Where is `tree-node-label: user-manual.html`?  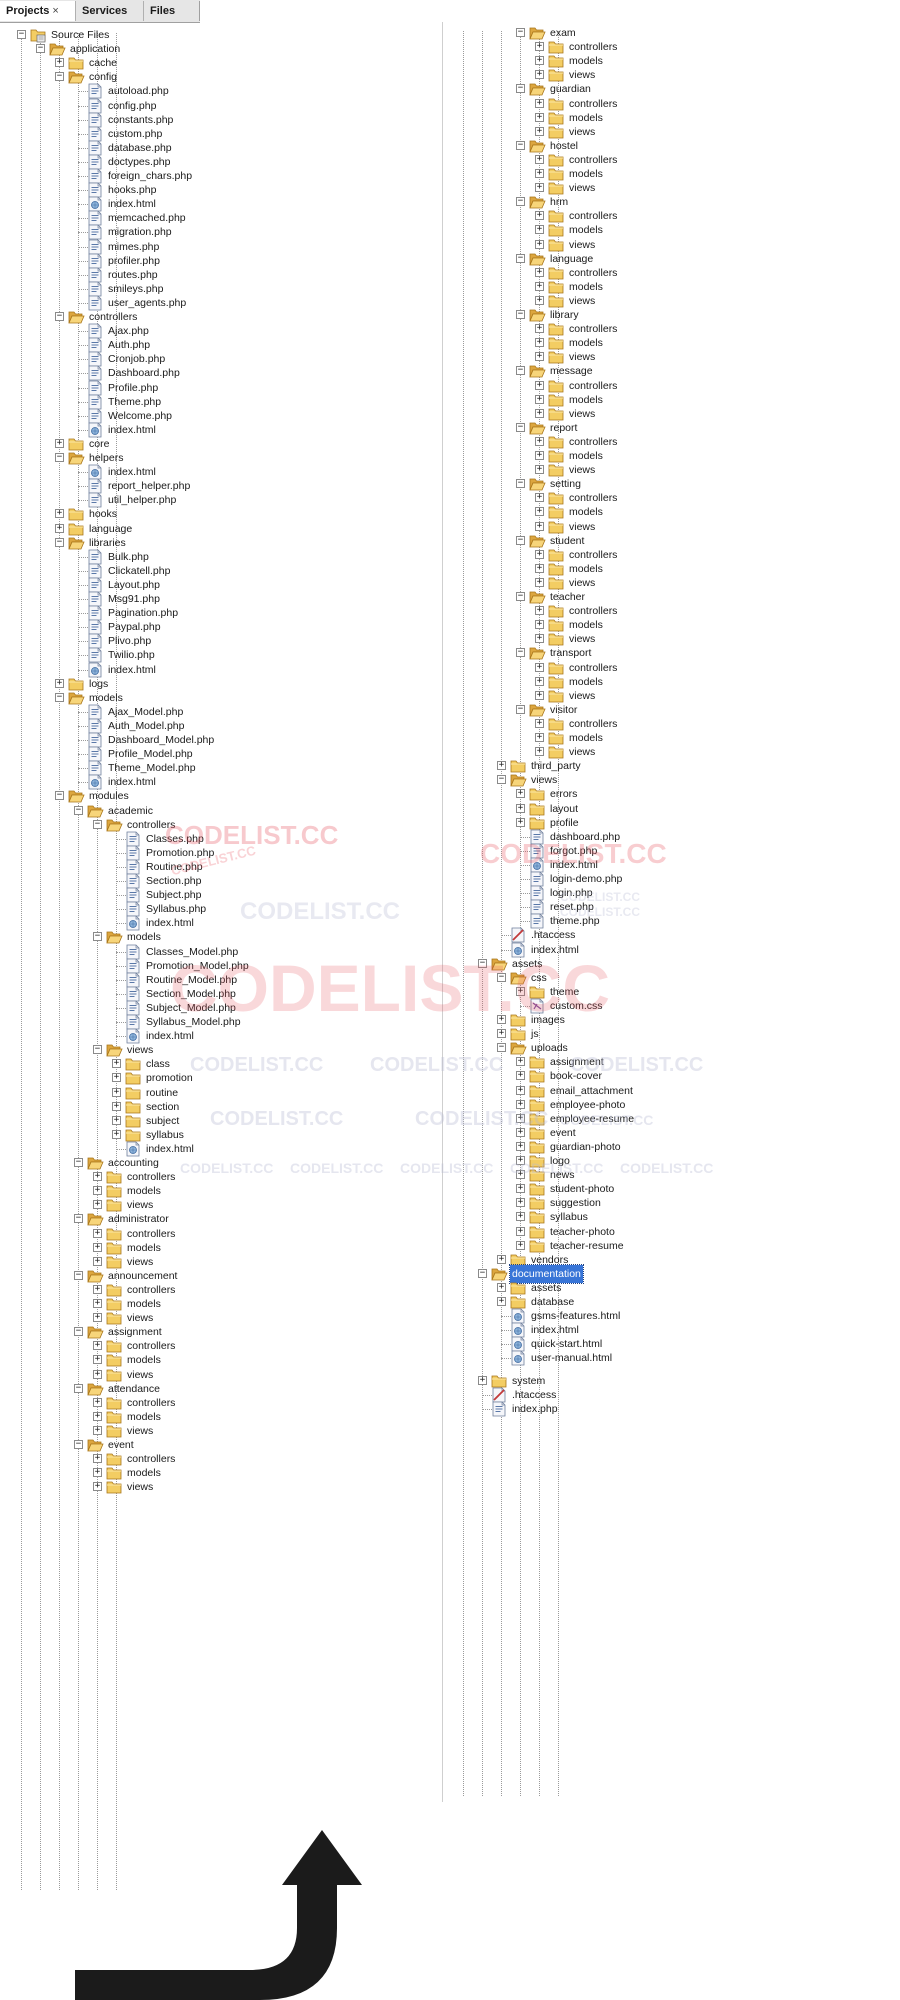
tree-node-label: user-manual.html is located at coordinates (572, 1358).